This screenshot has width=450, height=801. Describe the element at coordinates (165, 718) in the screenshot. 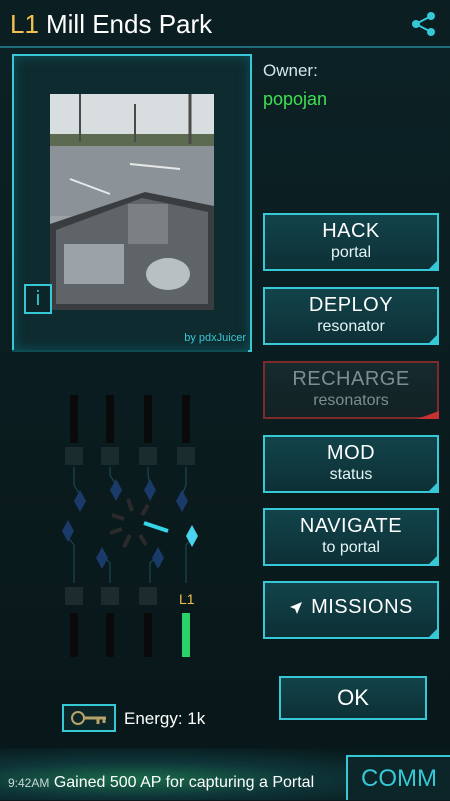

I see `energy-label: Energy: 1k` at that location.